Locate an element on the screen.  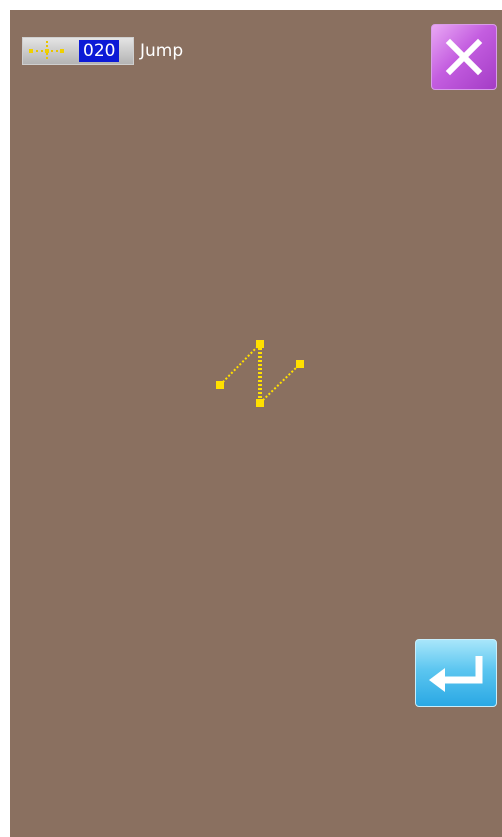
enter-button is located at coordinates (456, 673).